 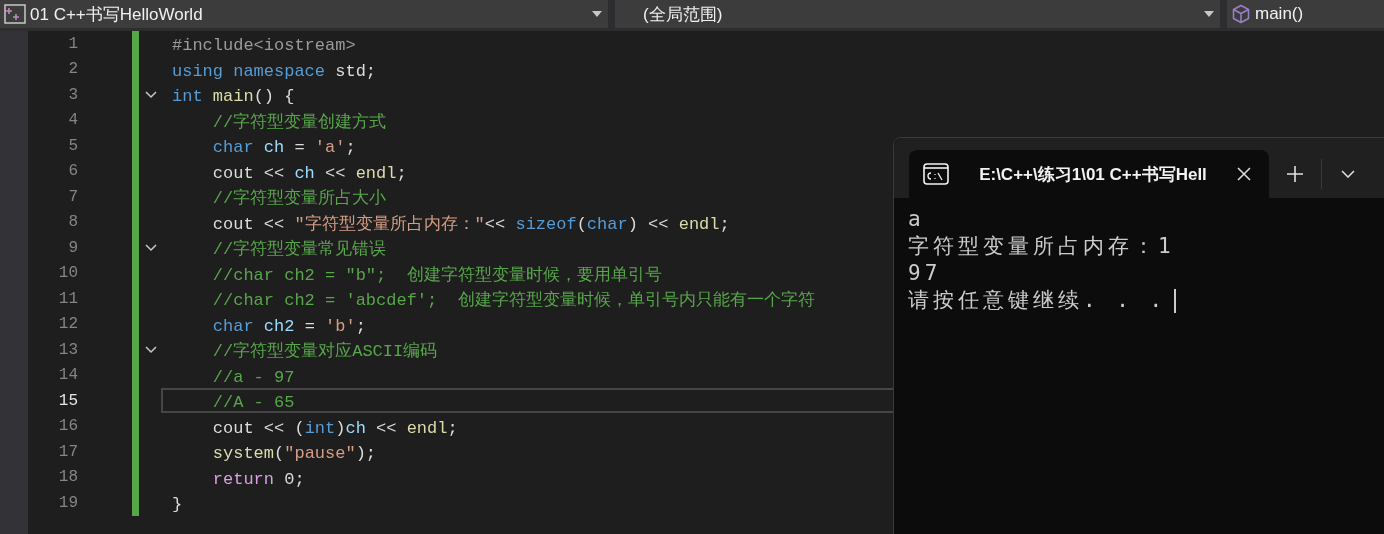 I want to click on line-number: 14, so click(x=67, y=375).